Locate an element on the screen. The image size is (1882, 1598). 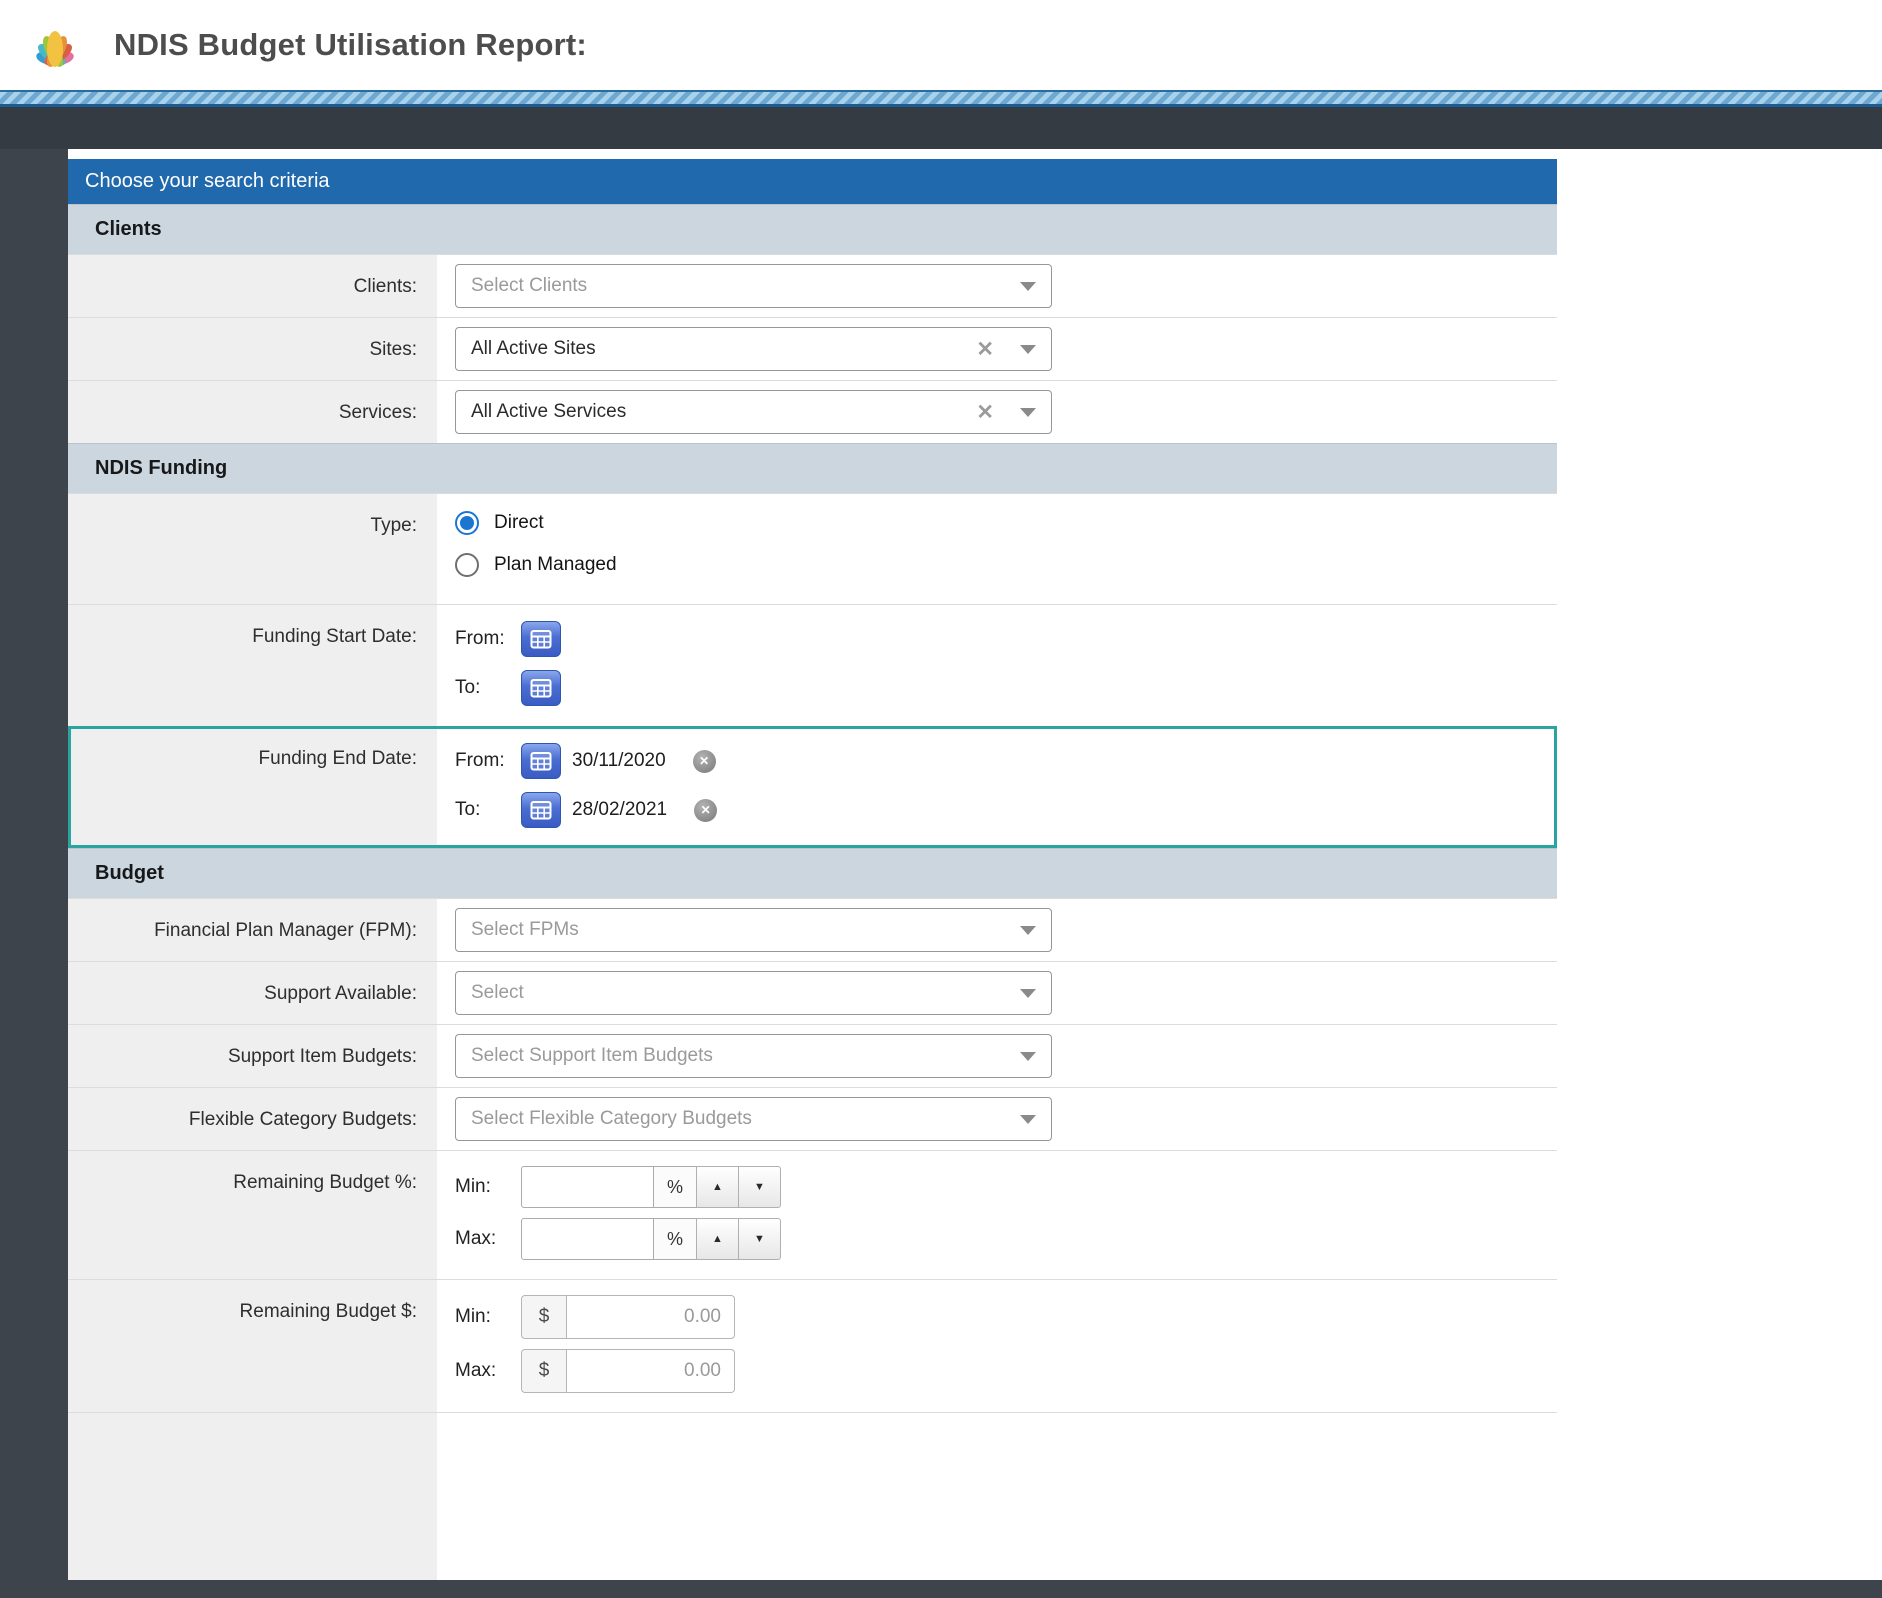
remaining-budget-pct-max-input is located at coordinates (587, 1239).